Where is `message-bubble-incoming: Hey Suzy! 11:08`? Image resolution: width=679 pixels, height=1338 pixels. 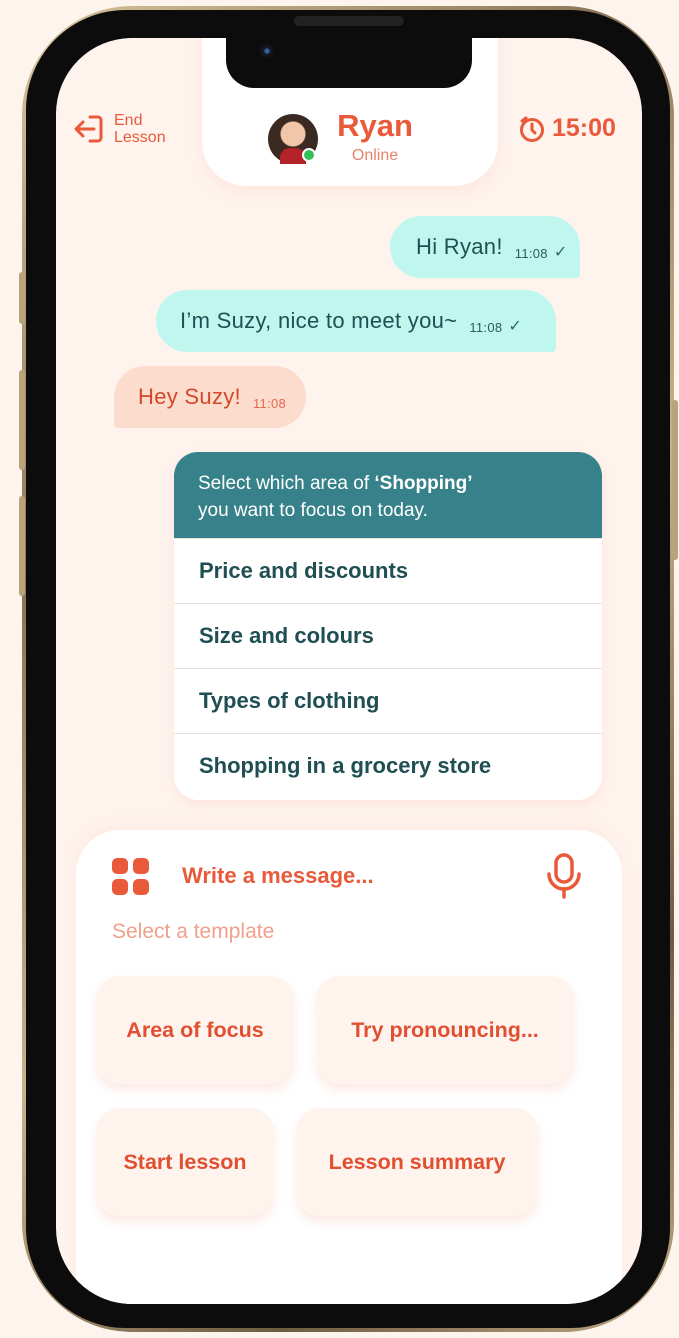 message-bubble-incoming: Hey Suzy! 11:08 is located at coordinates (210, 397).